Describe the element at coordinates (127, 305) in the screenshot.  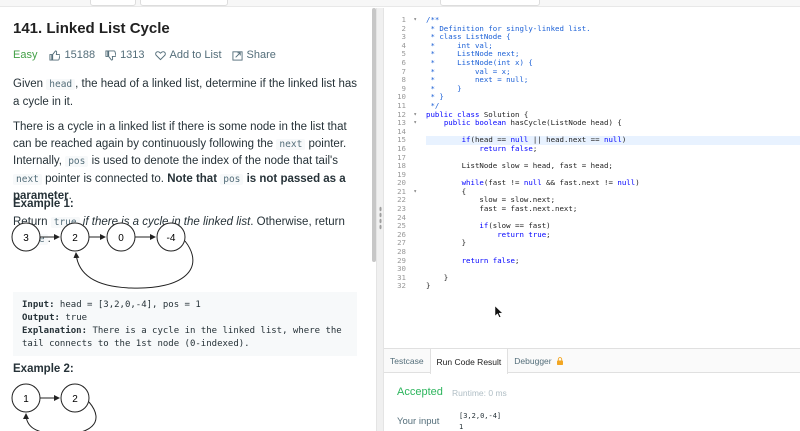
I see `input-value: head = [3,2,0,-4], pos = 1` at that location.